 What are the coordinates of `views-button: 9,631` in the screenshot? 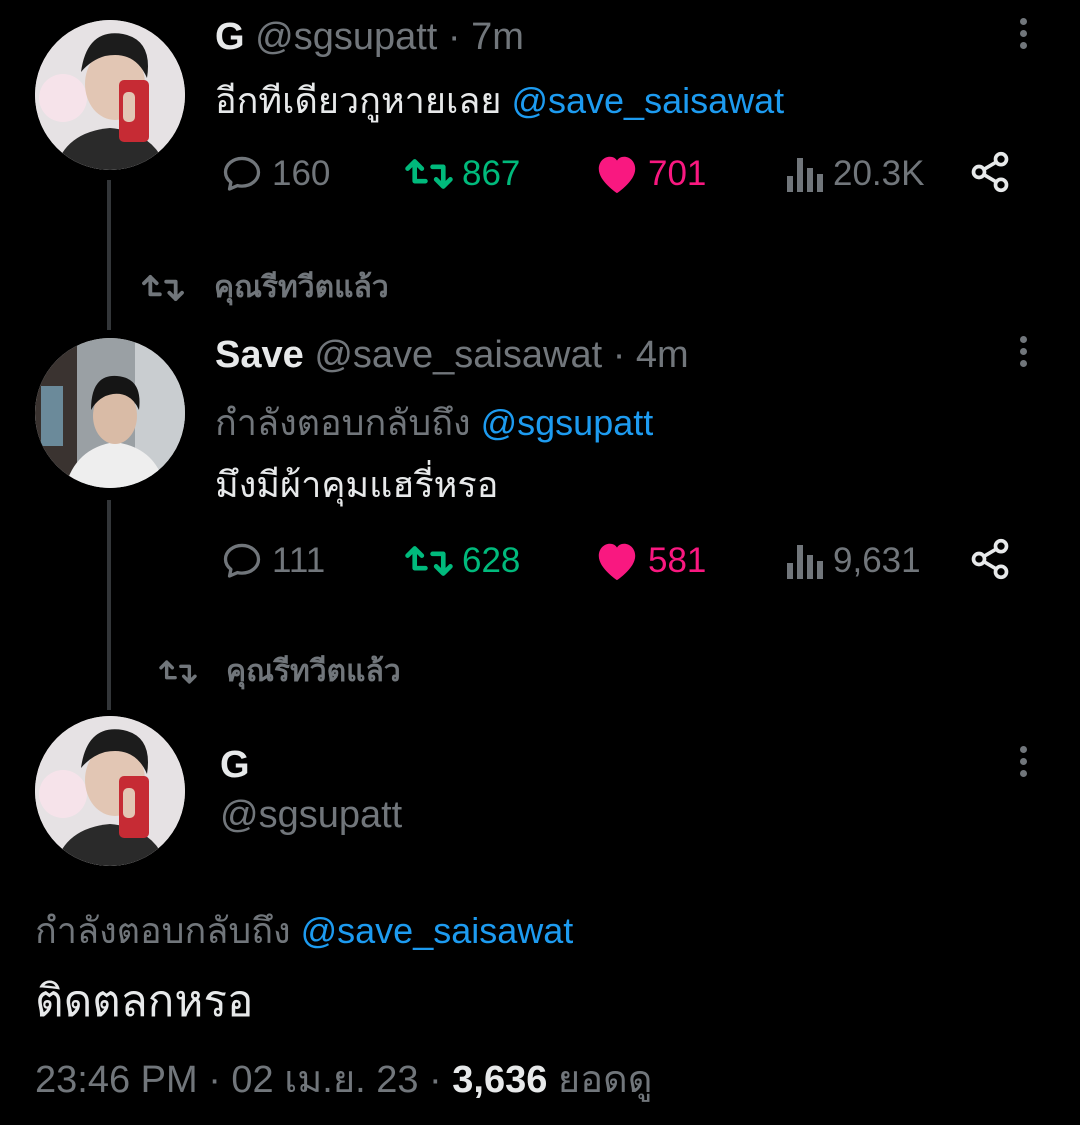 It's located at (853, 561).